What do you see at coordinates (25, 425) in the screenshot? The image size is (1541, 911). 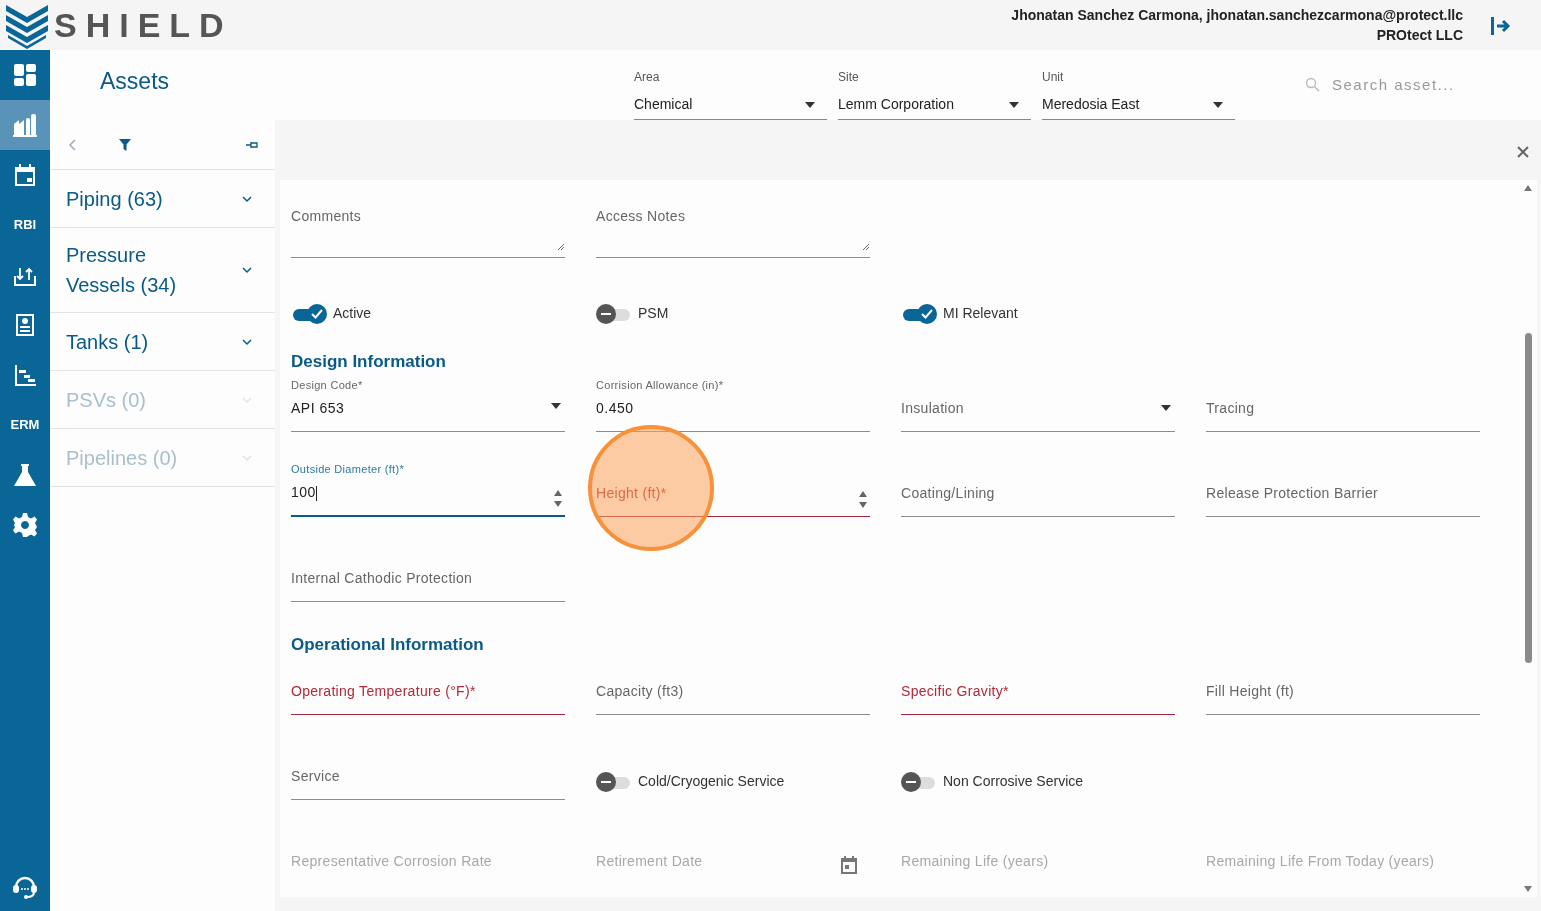 I see `nav-link: ERM` at bounding box center [25, 425].